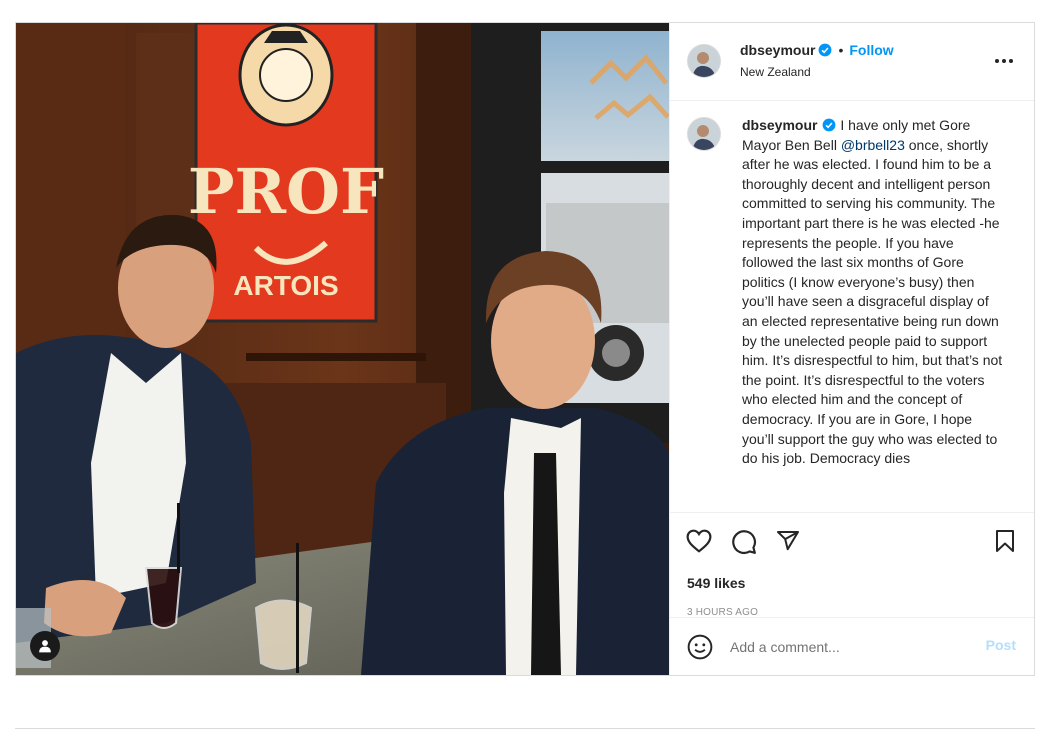 This screenshot has width=1050, height=745. I want to click on follow-button: Follow, so click(871, 50).